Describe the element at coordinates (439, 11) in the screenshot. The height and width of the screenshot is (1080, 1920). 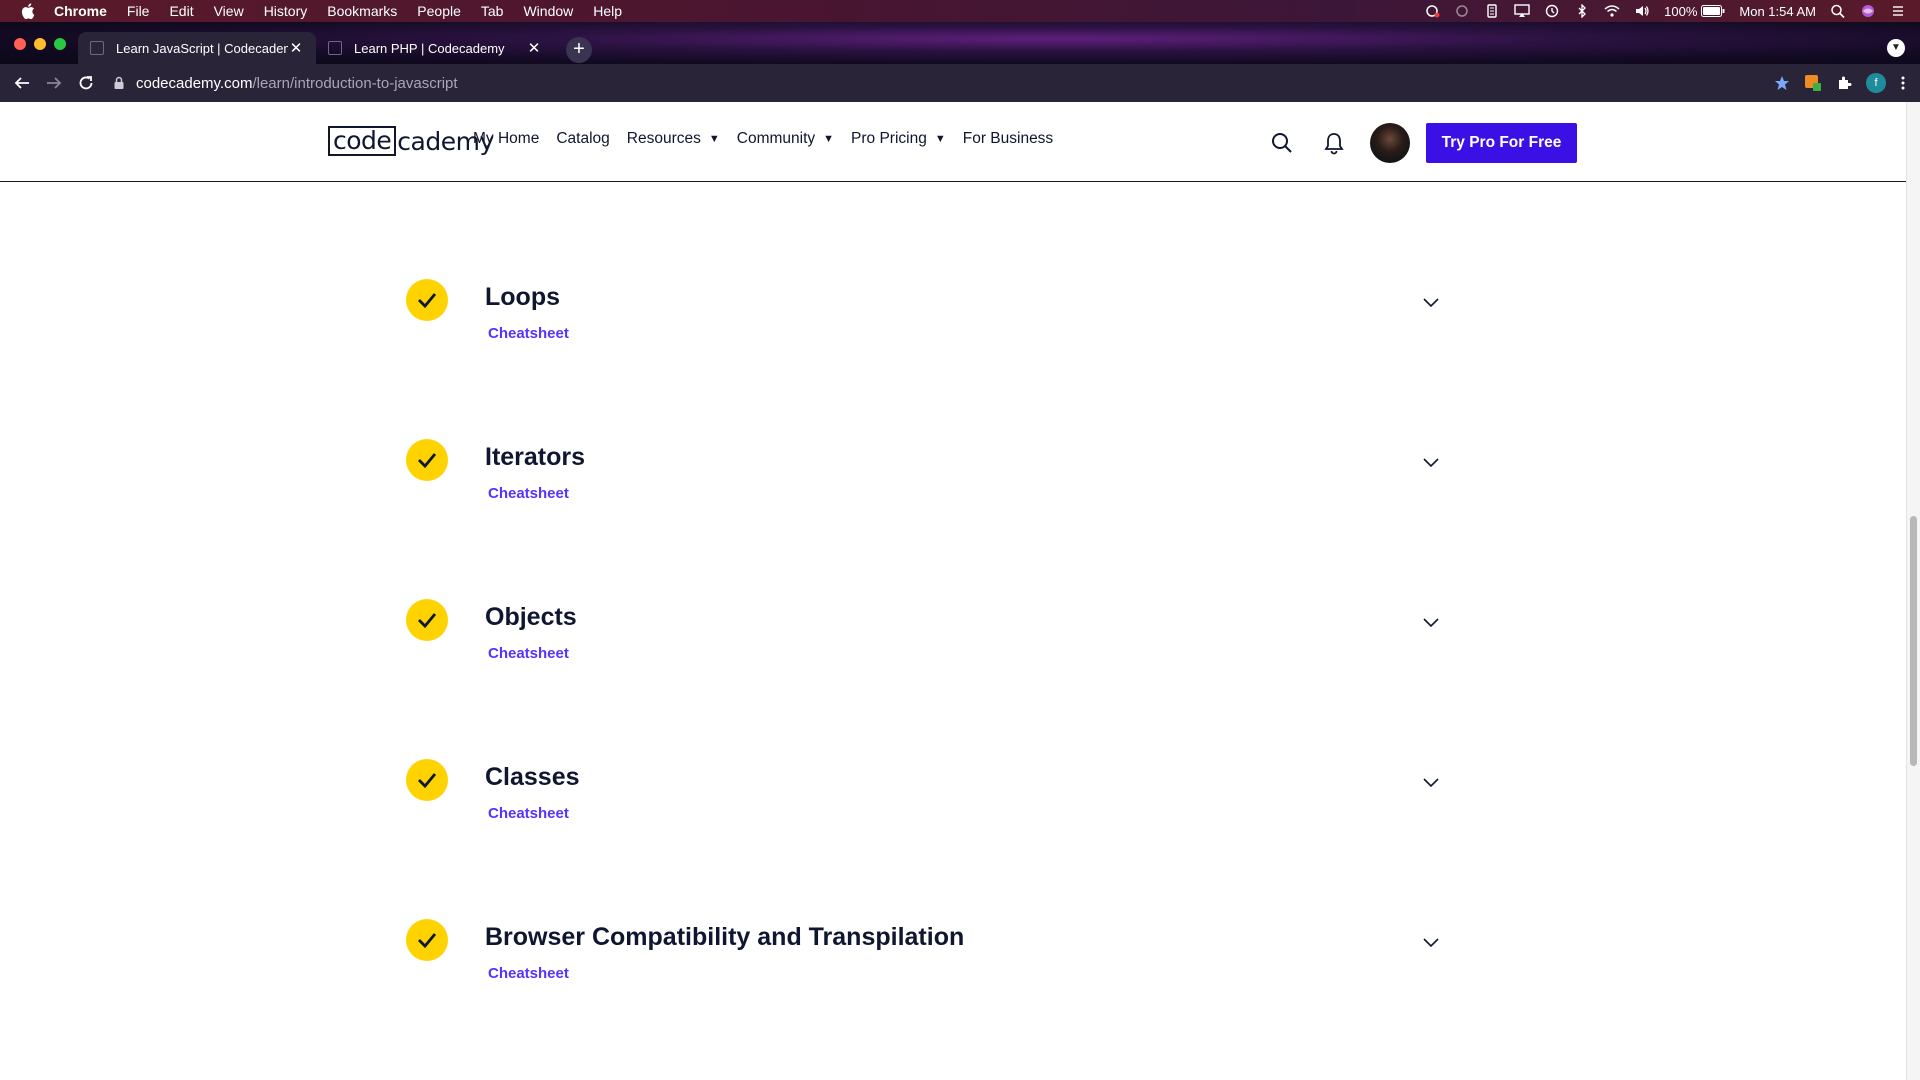
I see `menu-people: People` at that location.